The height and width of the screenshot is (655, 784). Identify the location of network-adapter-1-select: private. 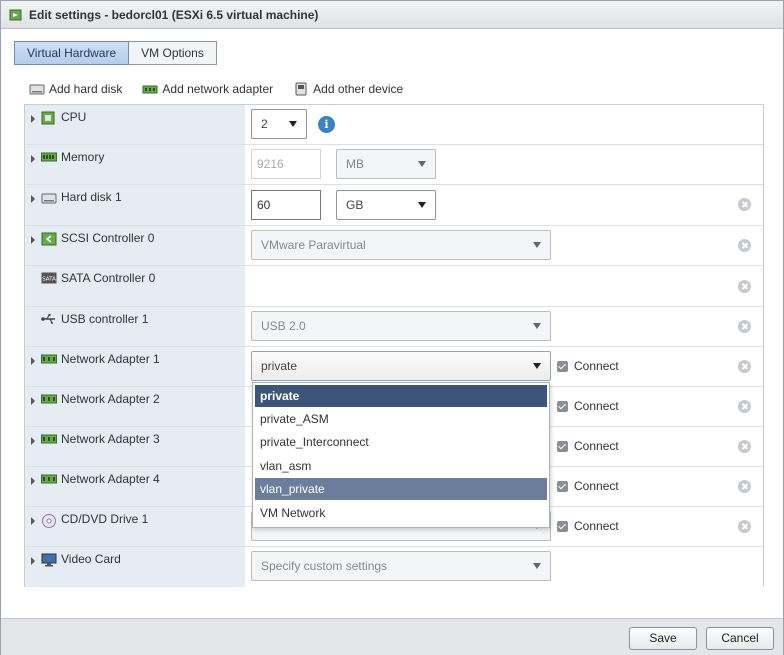
(401, 366).